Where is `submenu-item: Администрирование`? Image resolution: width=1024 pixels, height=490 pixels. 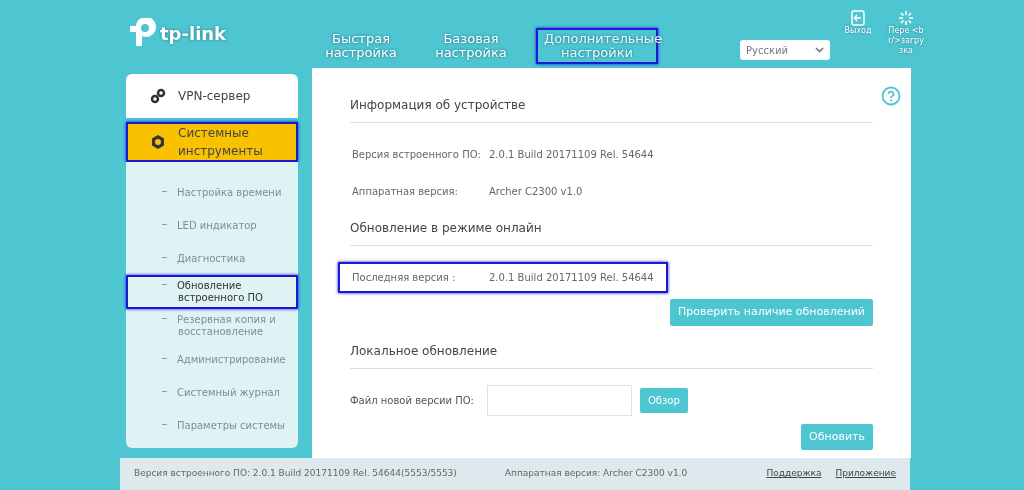 submenu-item: Администрирование is located at coordinates (212, 359).